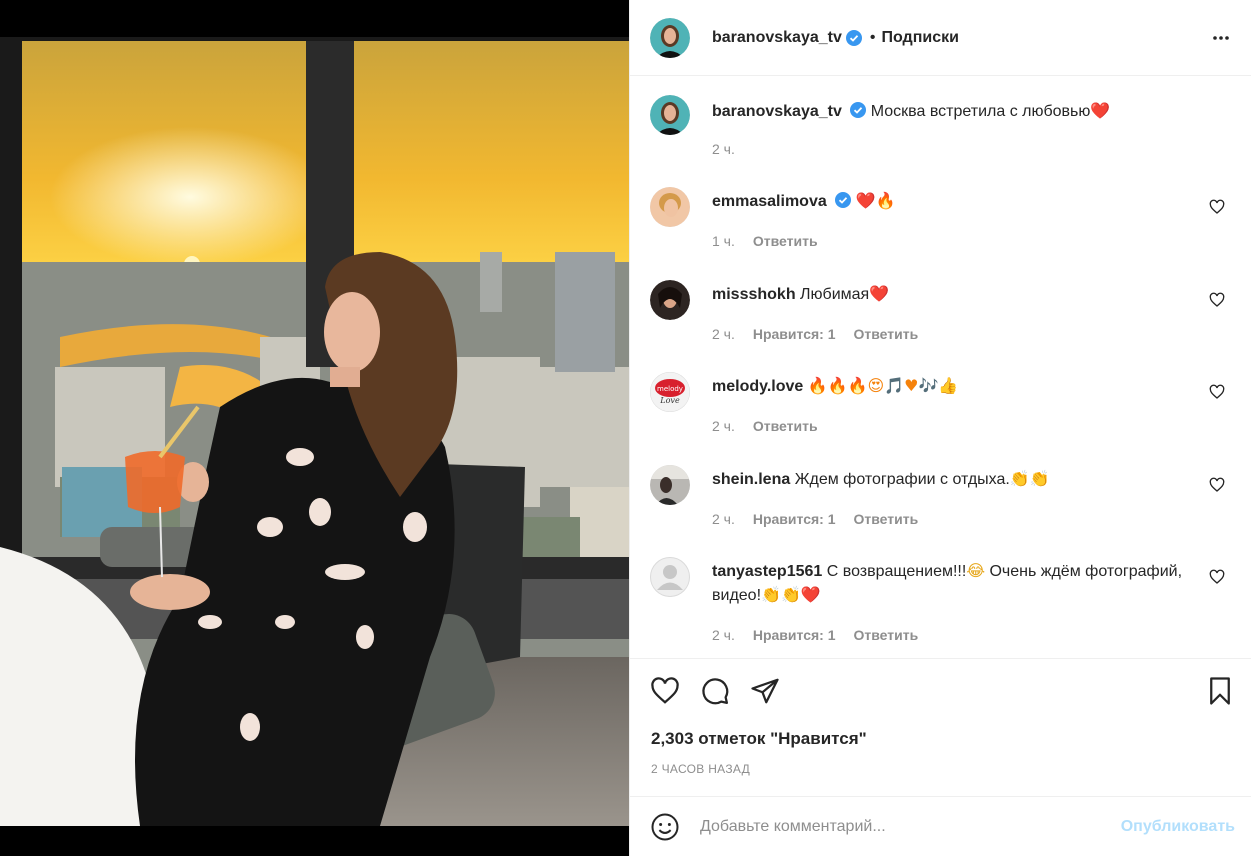 This screenshot has height=856, width=1251. What do you see at coordinates (1221, 38) in the screenshot?
I see `more-options-icon` at bounding box center [1221, 38].